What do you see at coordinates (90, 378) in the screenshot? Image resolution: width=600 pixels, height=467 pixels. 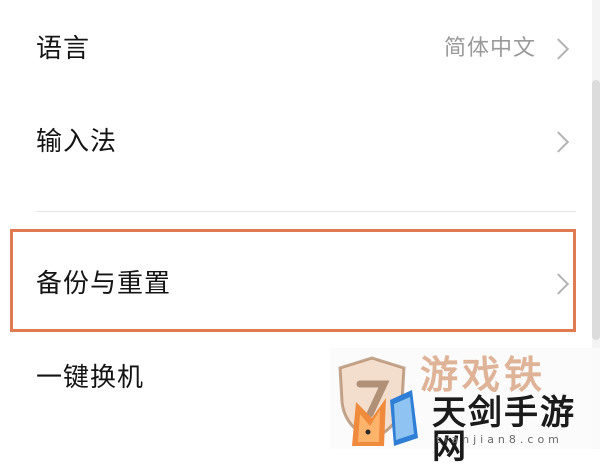 I see `setting-label-phone-transfer: 一键换机` at bounding box center [90, 378].